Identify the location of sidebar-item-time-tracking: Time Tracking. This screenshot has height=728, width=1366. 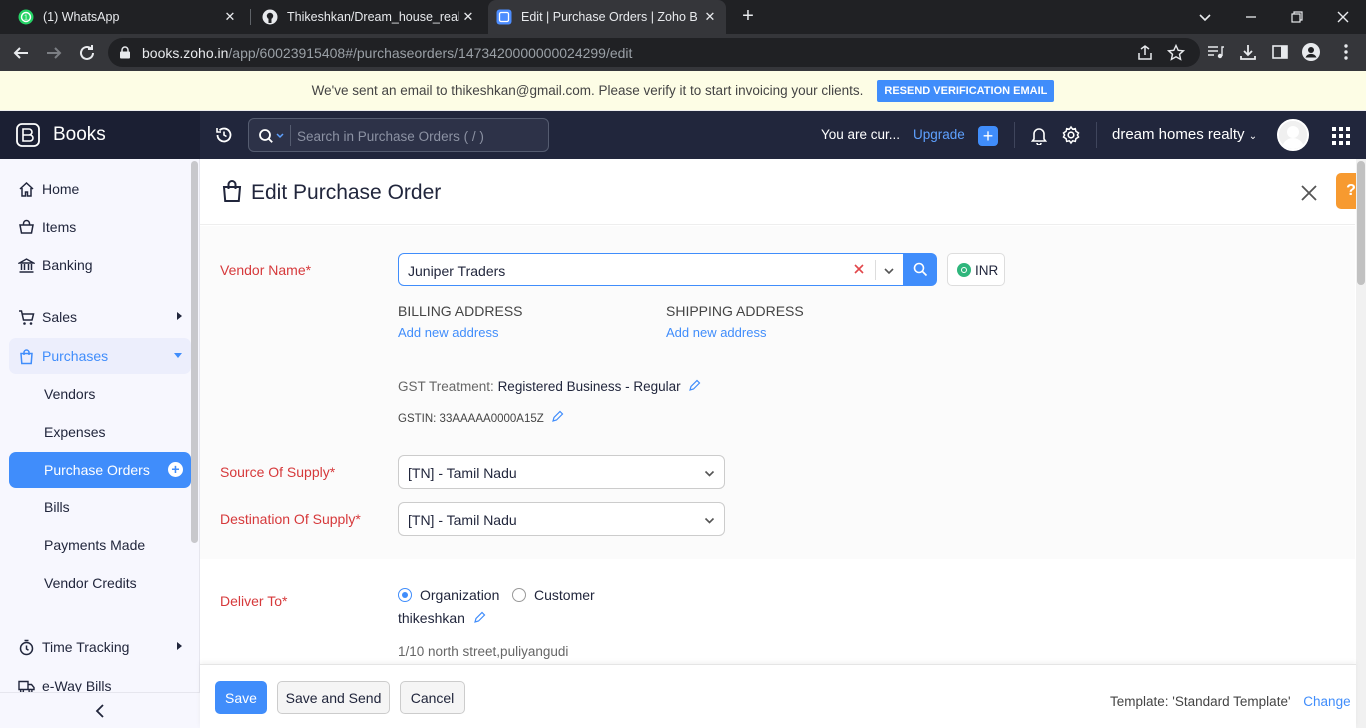
(100, 647).